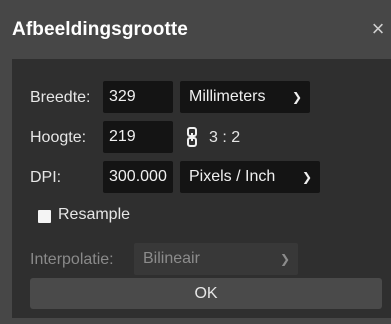 The width and height of the screenshot is (391, 324). Describe the element at coordinates (100, 29) in the screenshot. I see `dialog-title: Afbeeldingsgrootte` at that location.